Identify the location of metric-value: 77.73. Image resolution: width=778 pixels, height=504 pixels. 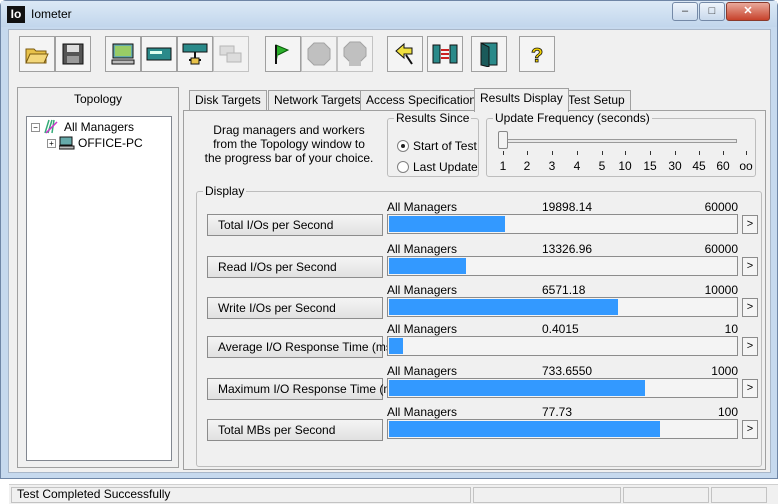
(557, 412).